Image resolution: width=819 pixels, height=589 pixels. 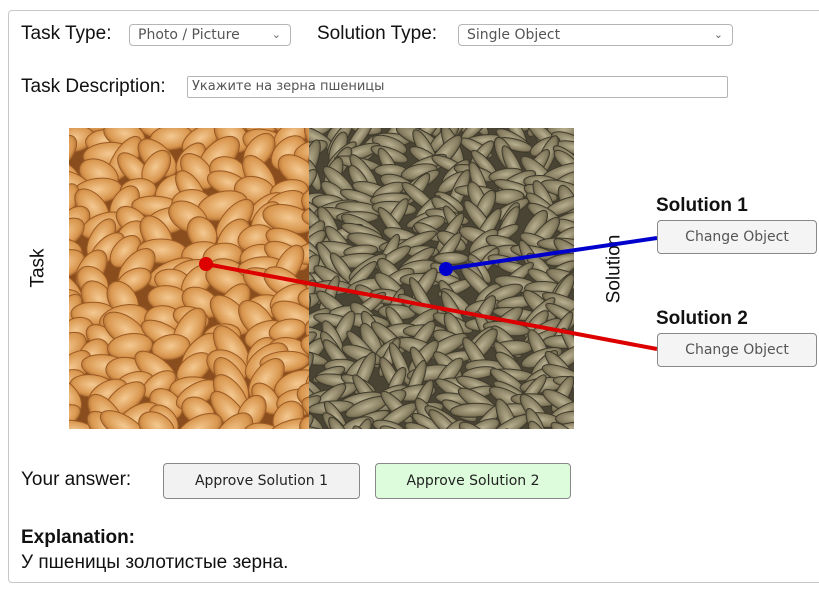 I want to click on grain, so click(x=451, y=258).